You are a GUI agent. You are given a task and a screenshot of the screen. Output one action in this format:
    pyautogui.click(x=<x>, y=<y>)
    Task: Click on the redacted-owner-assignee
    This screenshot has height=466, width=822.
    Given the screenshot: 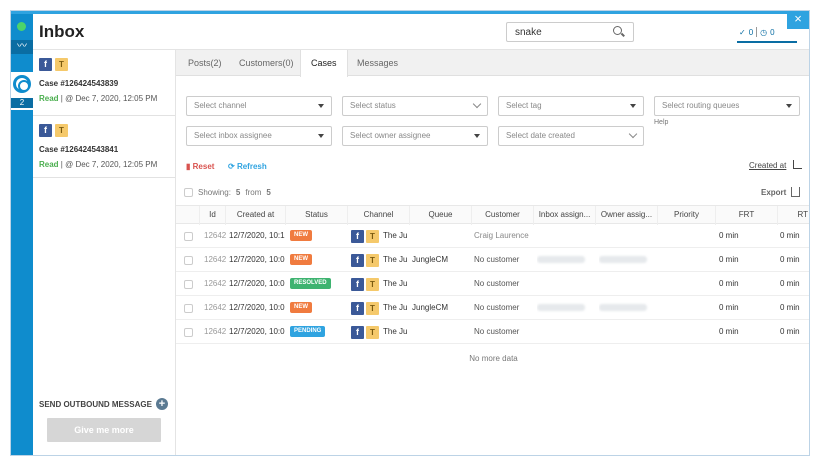 What is the action you would take?
    pyautogui.click(x=623, y=308)
    